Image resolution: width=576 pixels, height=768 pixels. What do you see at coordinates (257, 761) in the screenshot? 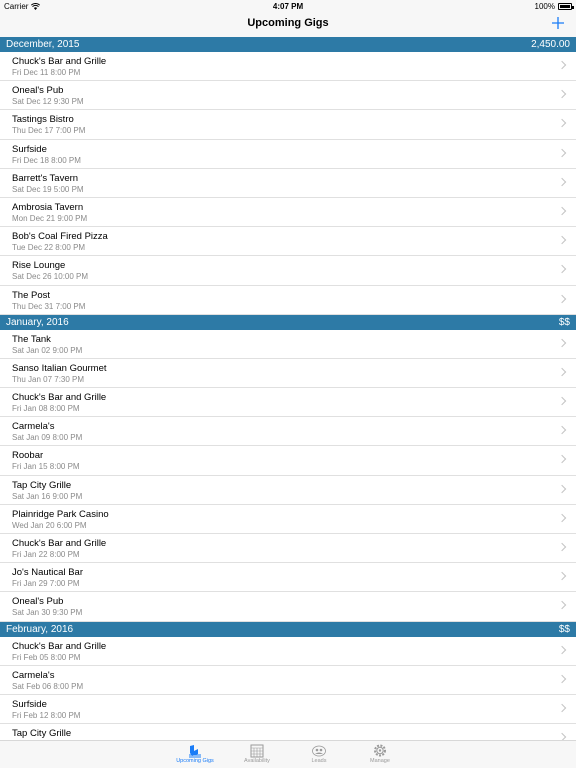
I see `tab-label: Availability` at bounding box center [257, 761].